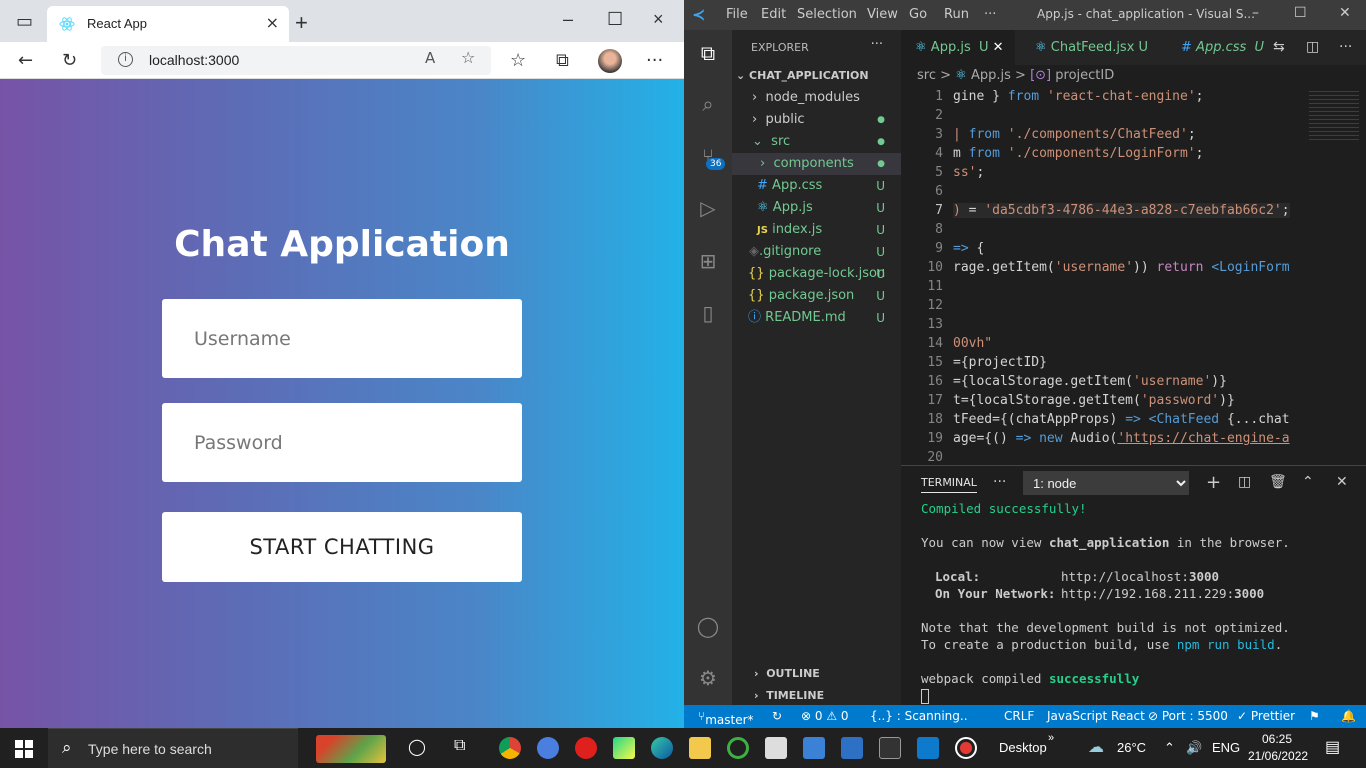 This screenshot has width=1366, height=768. Describe the element at coordinates (816, 164) in the screenshot. I see `tree-item-components: › components ●` at that location.